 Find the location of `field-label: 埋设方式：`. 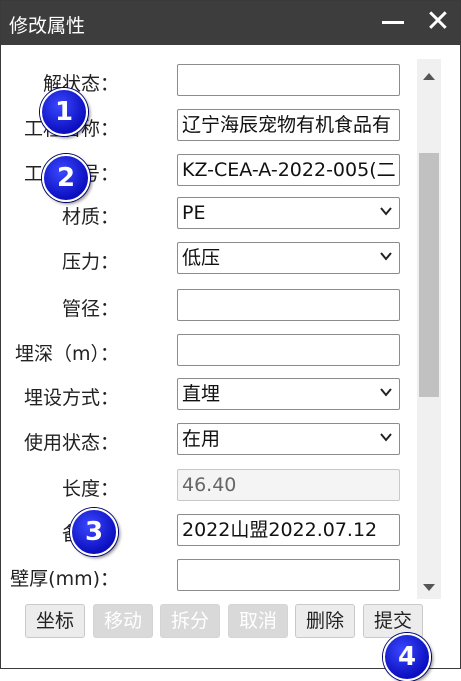

field-label: 埋设方式： is located at coordinates (71, 398).